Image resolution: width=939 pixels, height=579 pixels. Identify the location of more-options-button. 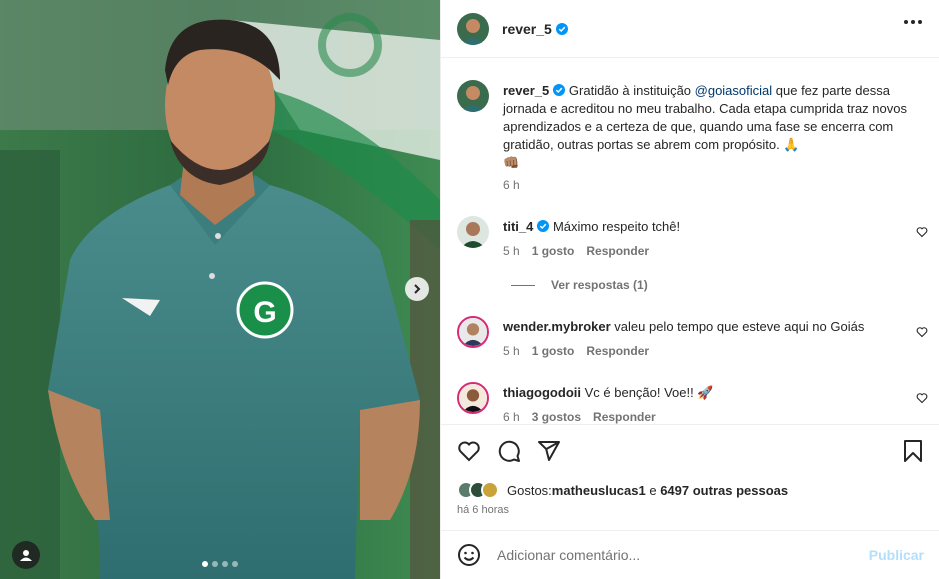
(913, 22).